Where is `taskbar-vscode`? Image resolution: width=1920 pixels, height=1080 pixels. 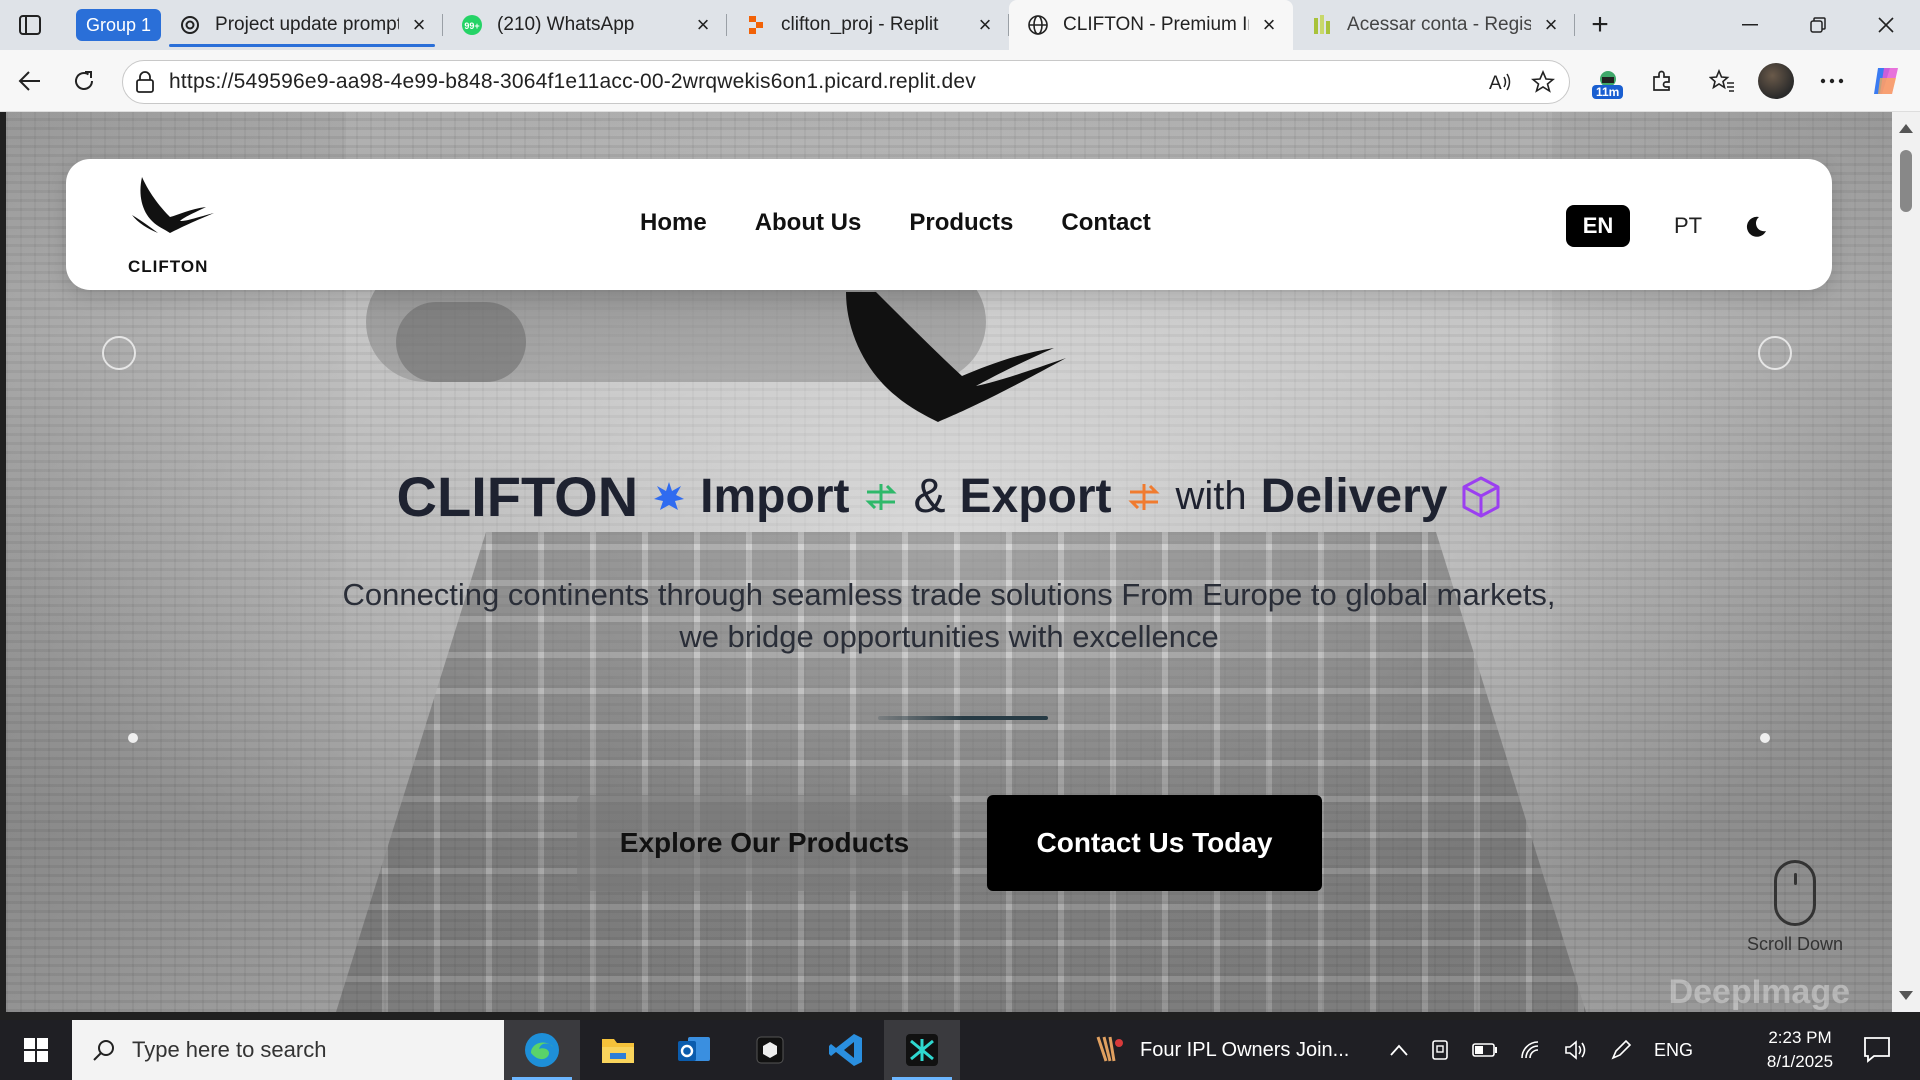
taskbar-vscode is located at coordinates (846, 1050).